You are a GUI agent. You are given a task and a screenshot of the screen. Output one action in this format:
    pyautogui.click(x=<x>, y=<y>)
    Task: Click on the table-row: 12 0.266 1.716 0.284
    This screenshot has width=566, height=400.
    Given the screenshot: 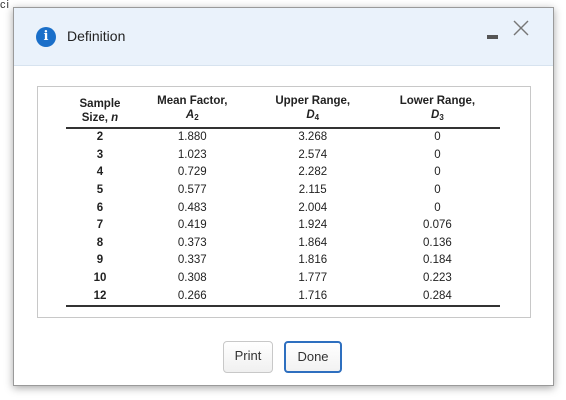 What is the action you would take?
    pyautogui.click(x=283, y=297)
    